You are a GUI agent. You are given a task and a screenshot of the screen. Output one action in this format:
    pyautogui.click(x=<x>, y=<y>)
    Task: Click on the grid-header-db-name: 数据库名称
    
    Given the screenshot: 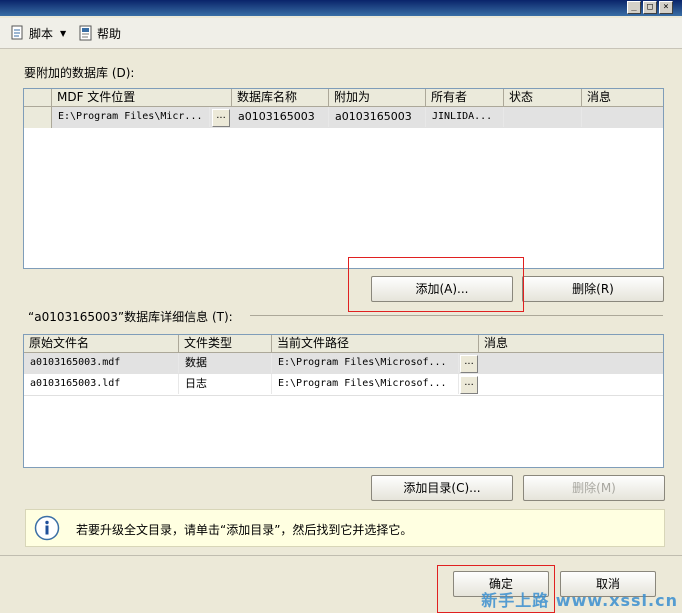 What is the action you would take?
    pyautogui.click(x=280, y=98)
    